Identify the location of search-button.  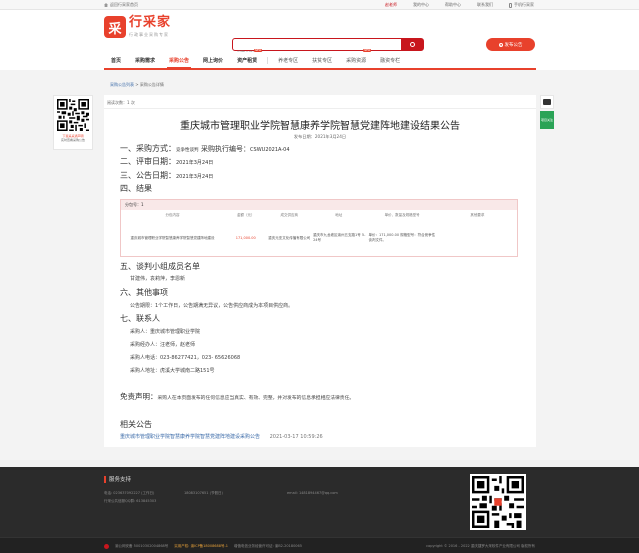
(412, 44).